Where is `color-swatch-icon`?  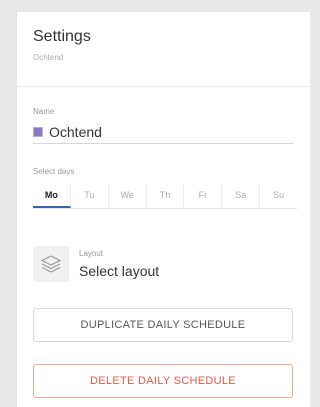 color-swatch-icon is located at coordinates (38, 132).